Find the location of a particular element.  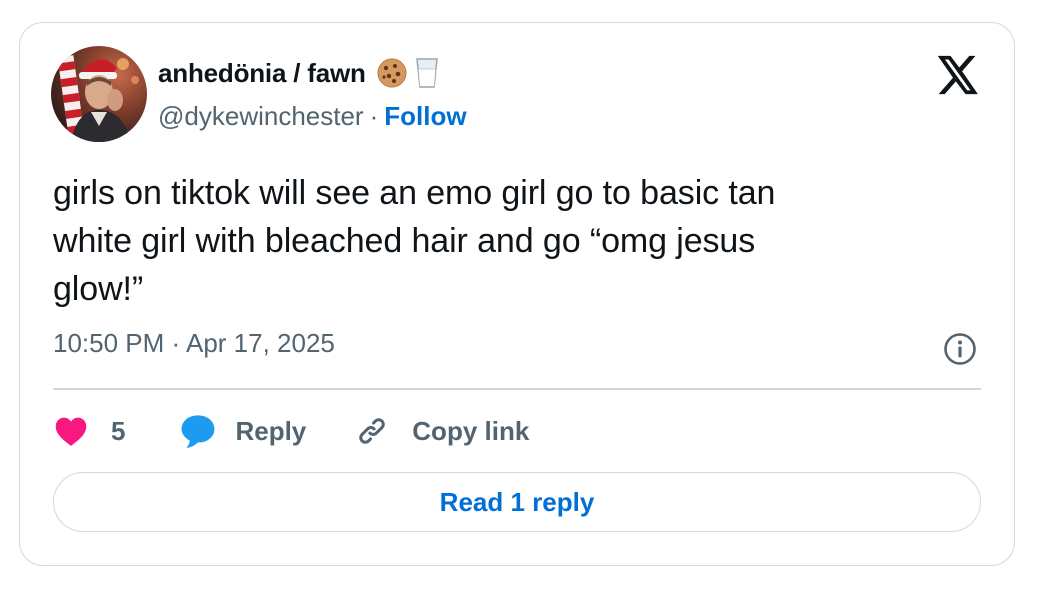

info-icon is located at coordinates (960, 349).